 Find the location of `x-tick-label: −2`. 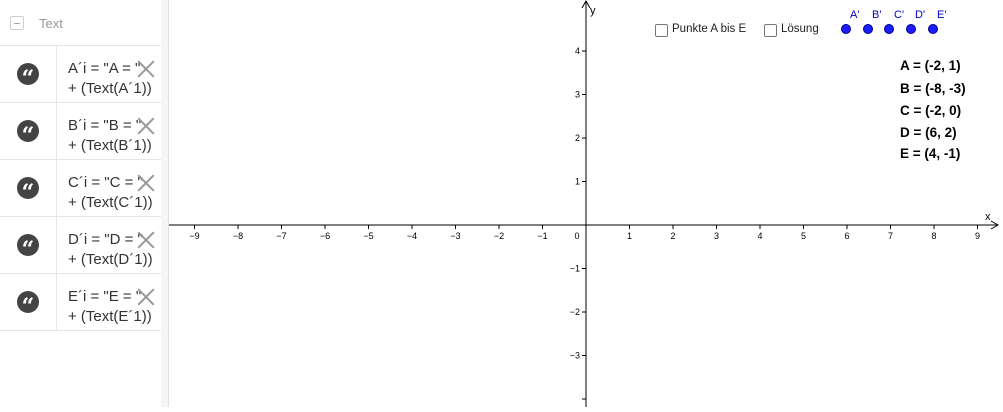

x-tick-label: −2 is located at coordinates (499, 236).